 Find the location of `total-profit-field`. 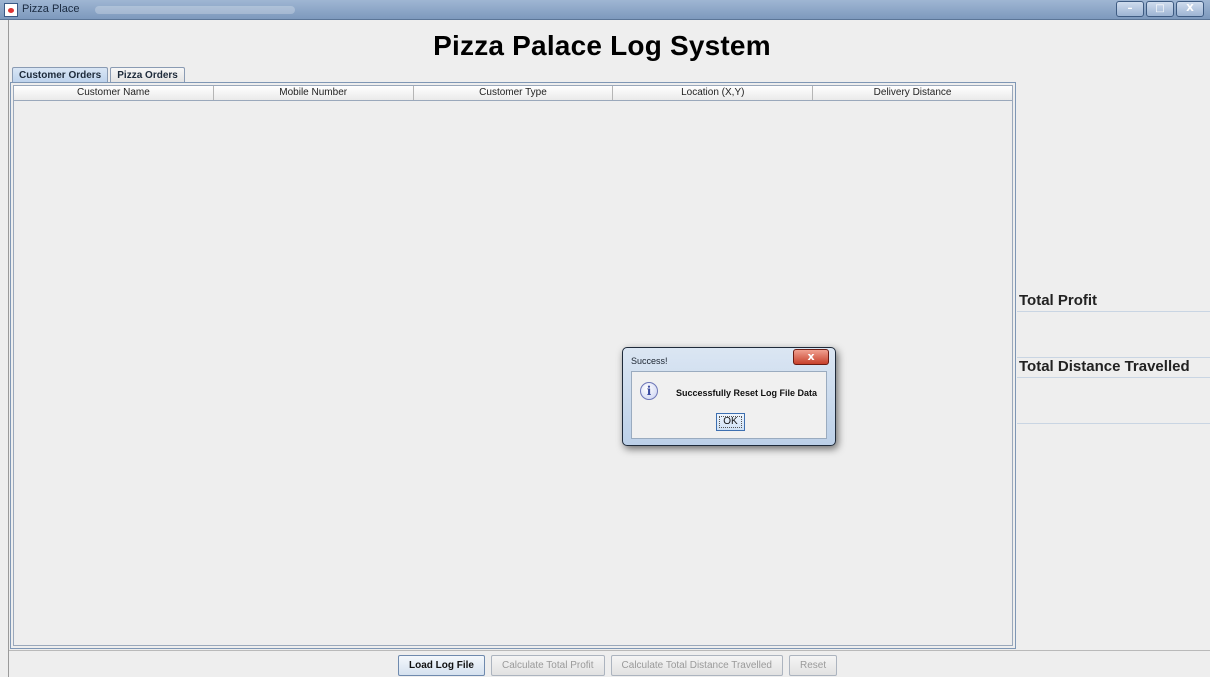

total-profit-field is located at coordinates (1113, 334).